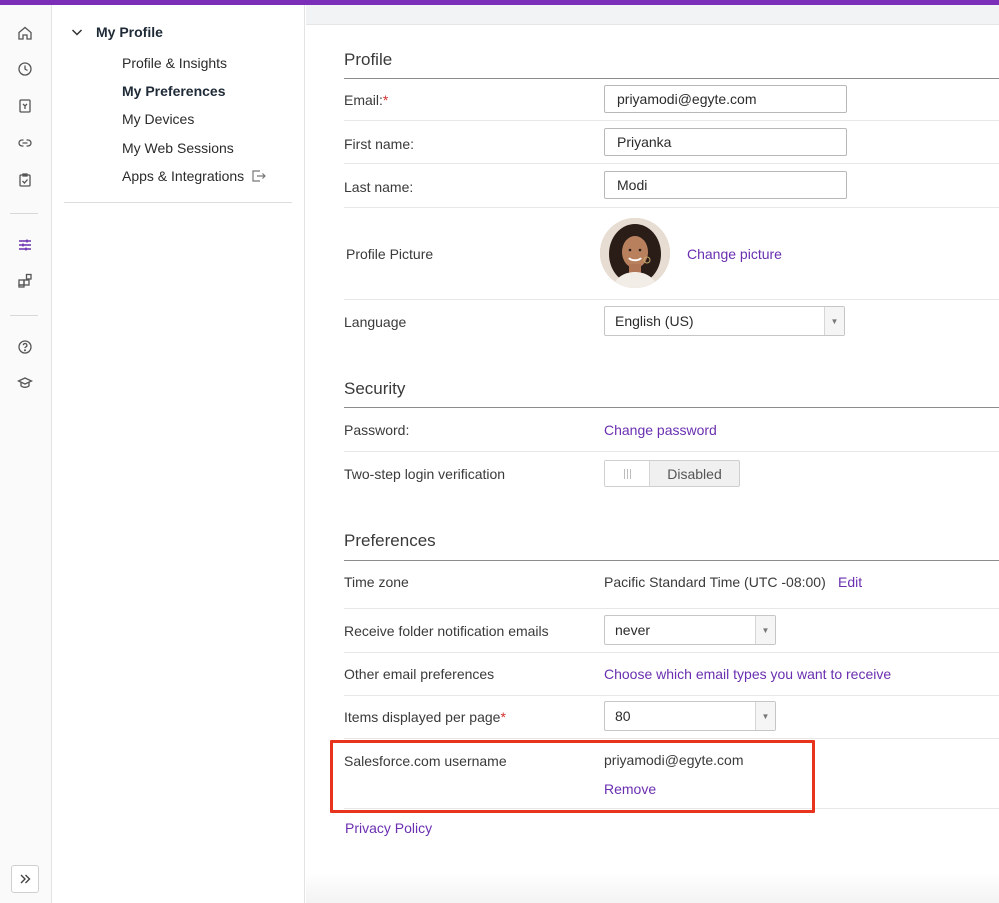 This screenshot has width=999, height=903. I want to click on expand-sidebar-button, so click(25, 879).